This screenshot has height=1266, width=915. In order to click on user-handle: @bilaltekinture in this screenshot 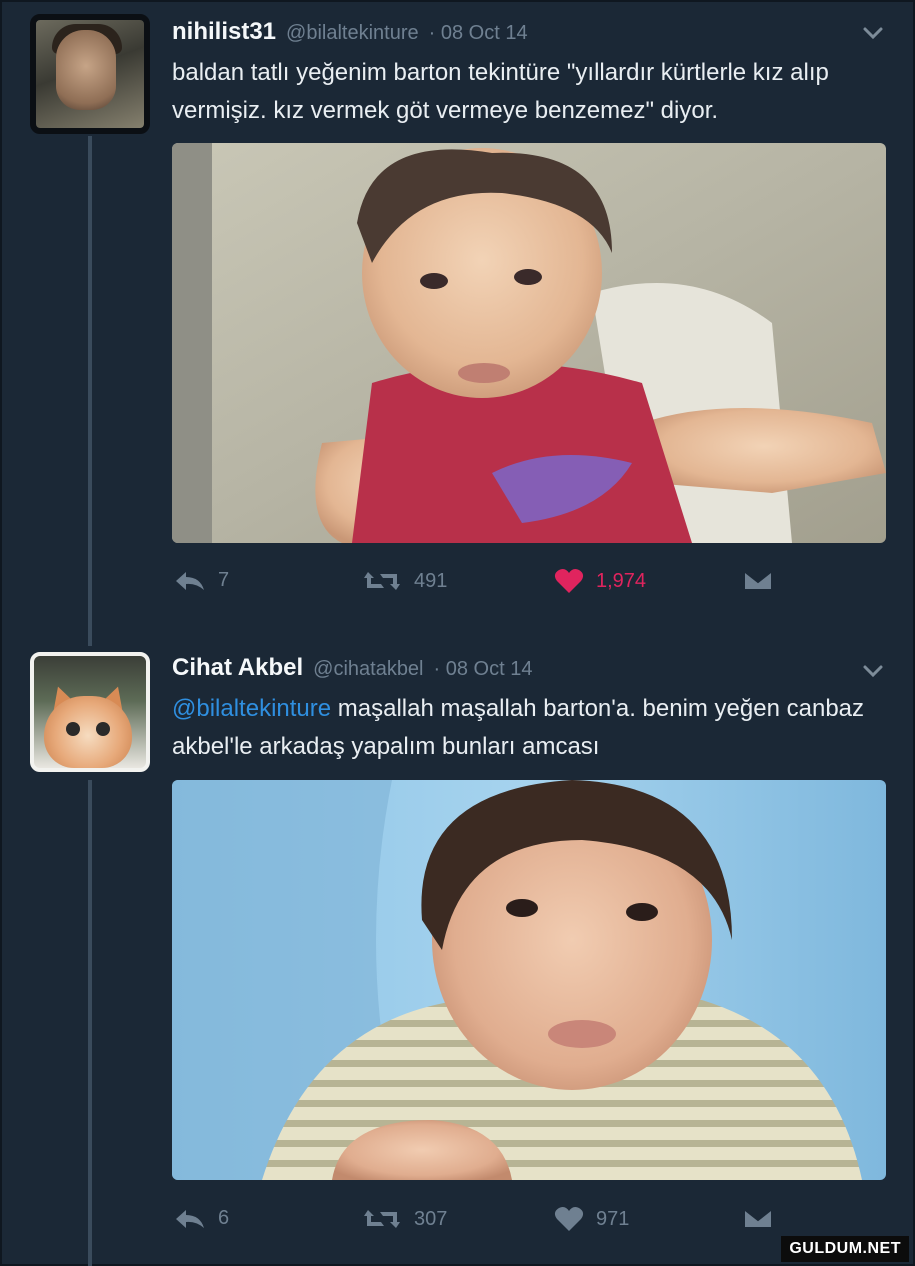, I will do `click(352, 33)`.